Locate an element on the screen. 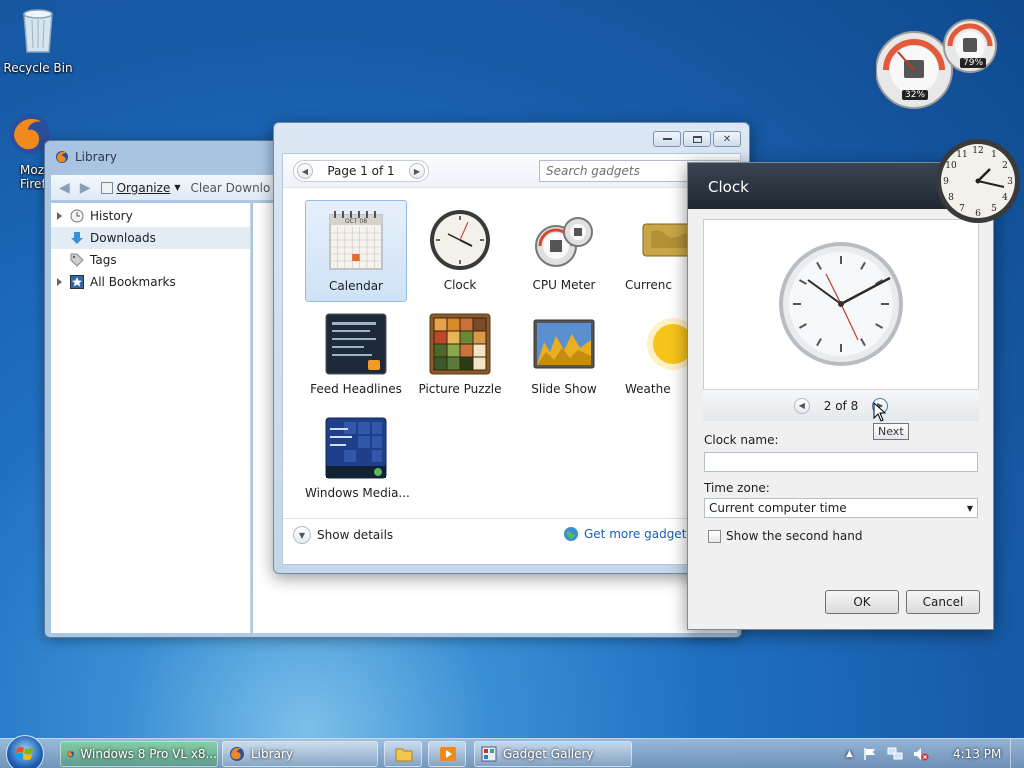  windows-logo-icon is located at coordinates (24, 753).